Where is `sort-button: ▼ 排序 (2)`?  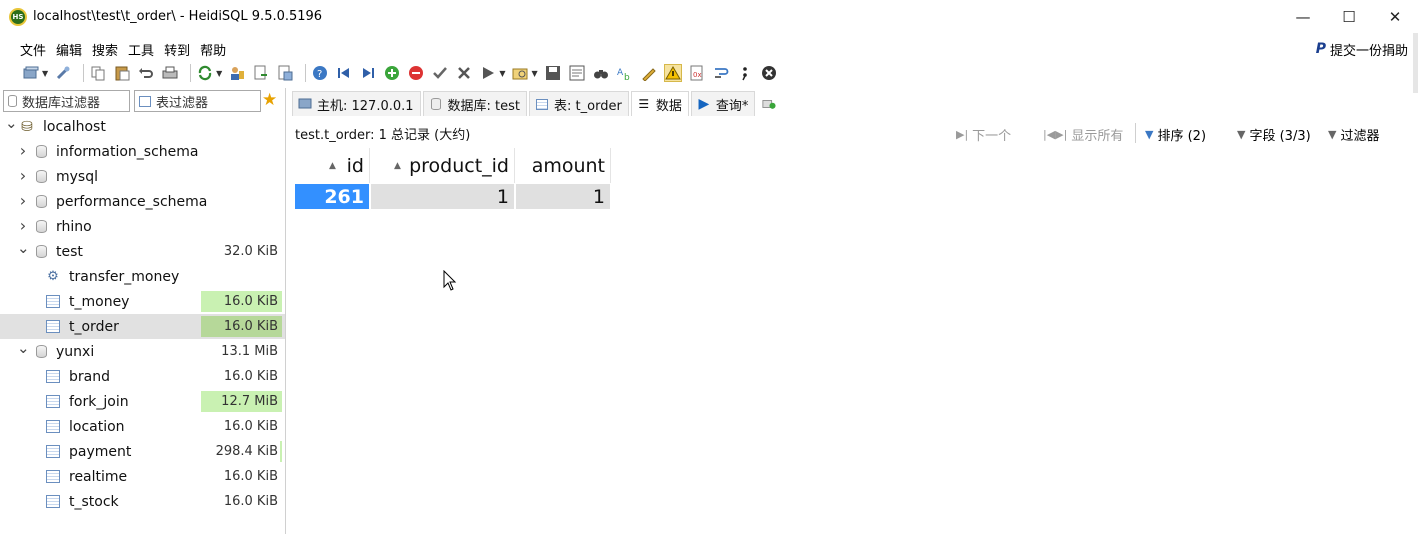 sort-button: ▼ 排序 (2) is located at coordinates (1175, 134).